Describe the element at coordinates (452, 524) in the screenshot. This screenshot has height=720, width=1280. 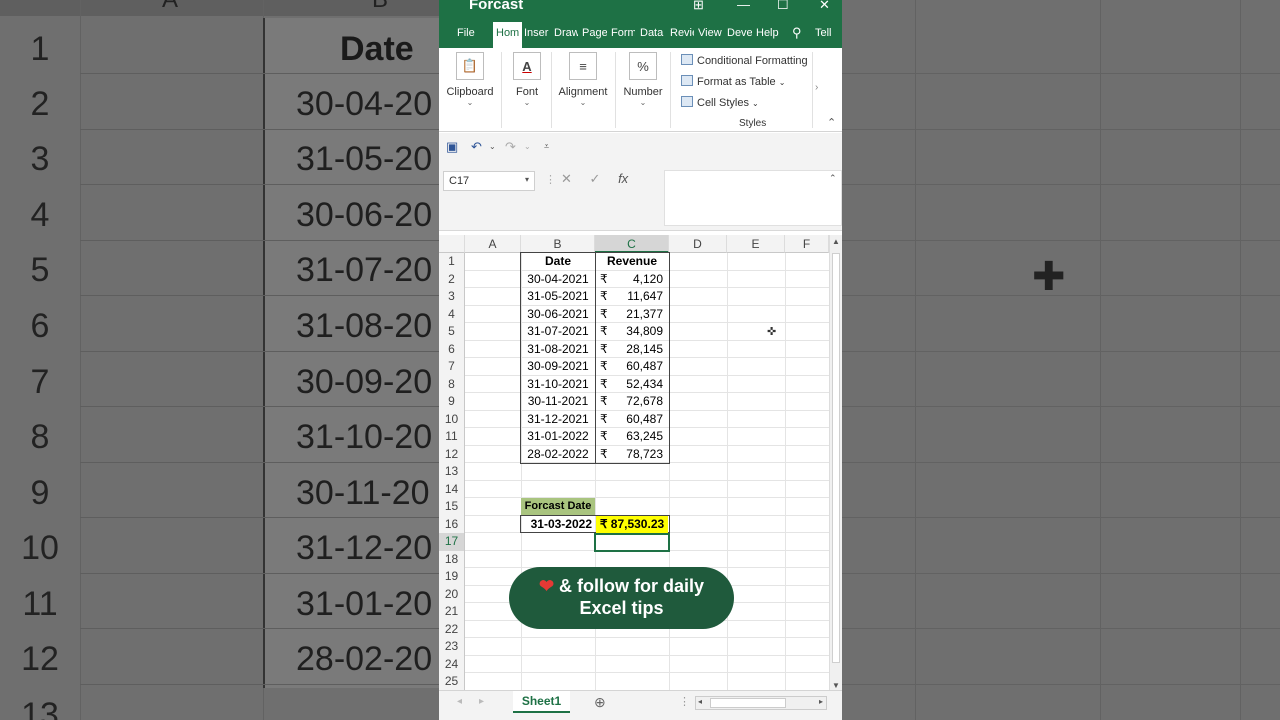
I see `row-header: 16` at that location.